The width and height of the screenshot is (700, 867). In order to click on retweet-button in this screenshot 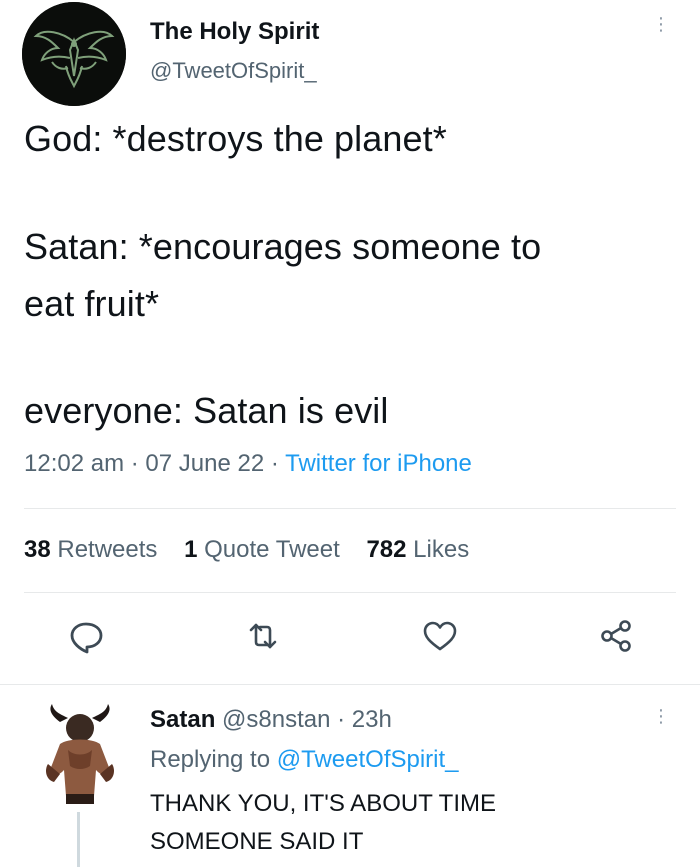, I will do `click(263, 636)`.